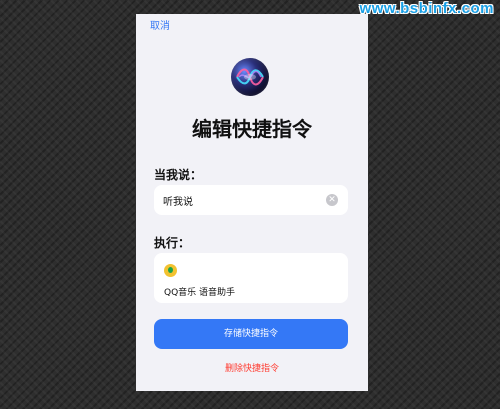  What do you see at coordinates (332, 200) in the screenshot?
I see `clear-icon: ✕` at bounding box center [332, 200].